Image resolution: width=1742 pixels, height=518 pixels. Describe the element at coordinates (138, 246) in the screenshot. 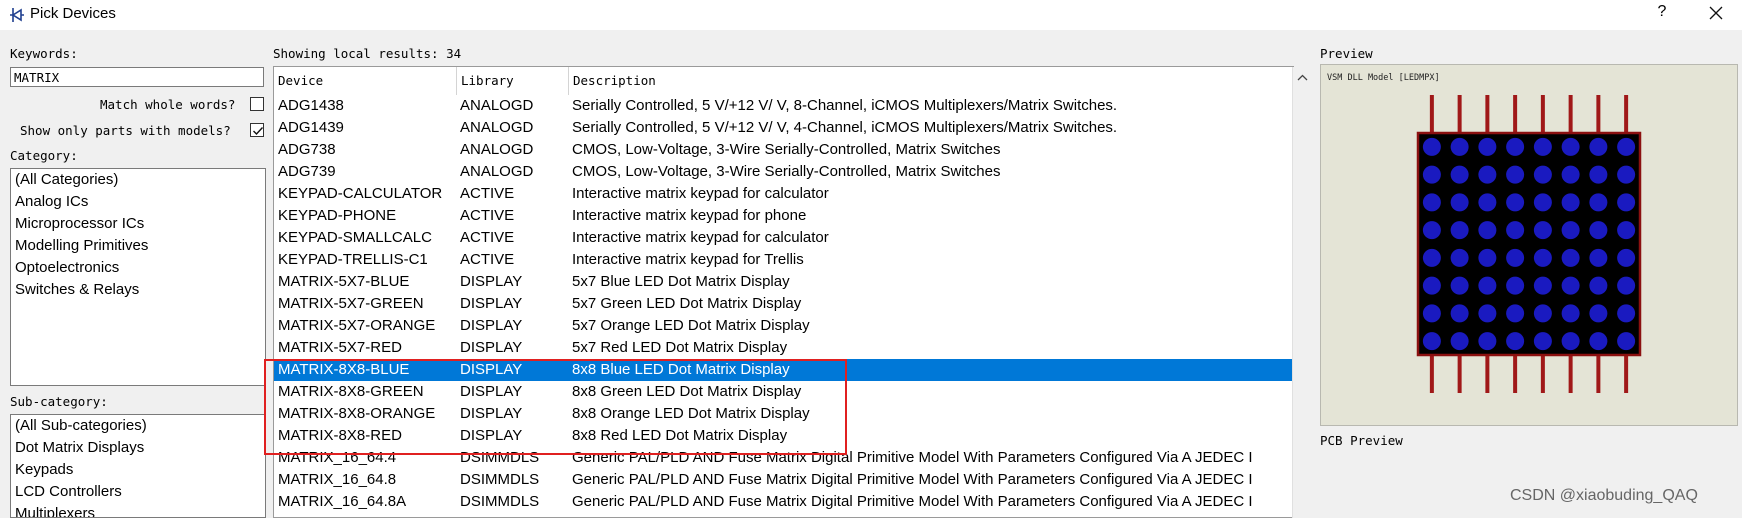

I see `category-item: Modelling Primitives` at that location.